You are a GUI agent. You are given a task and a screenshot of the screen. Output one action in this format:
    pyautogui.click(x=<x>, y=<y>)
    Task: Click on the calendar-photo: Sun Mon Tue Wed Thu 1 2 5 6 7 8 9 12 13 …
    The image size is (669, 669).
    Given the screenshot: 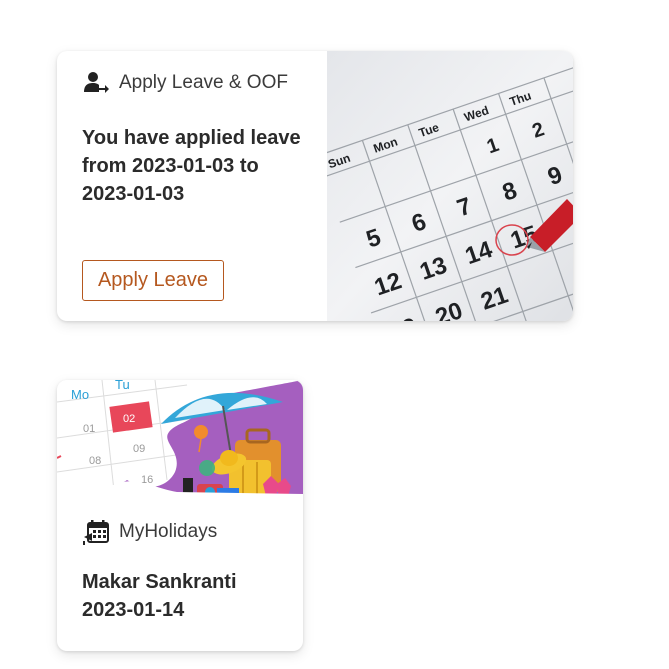 What is the action you would take?
    pyautogui.click(x=450, y=186)
    